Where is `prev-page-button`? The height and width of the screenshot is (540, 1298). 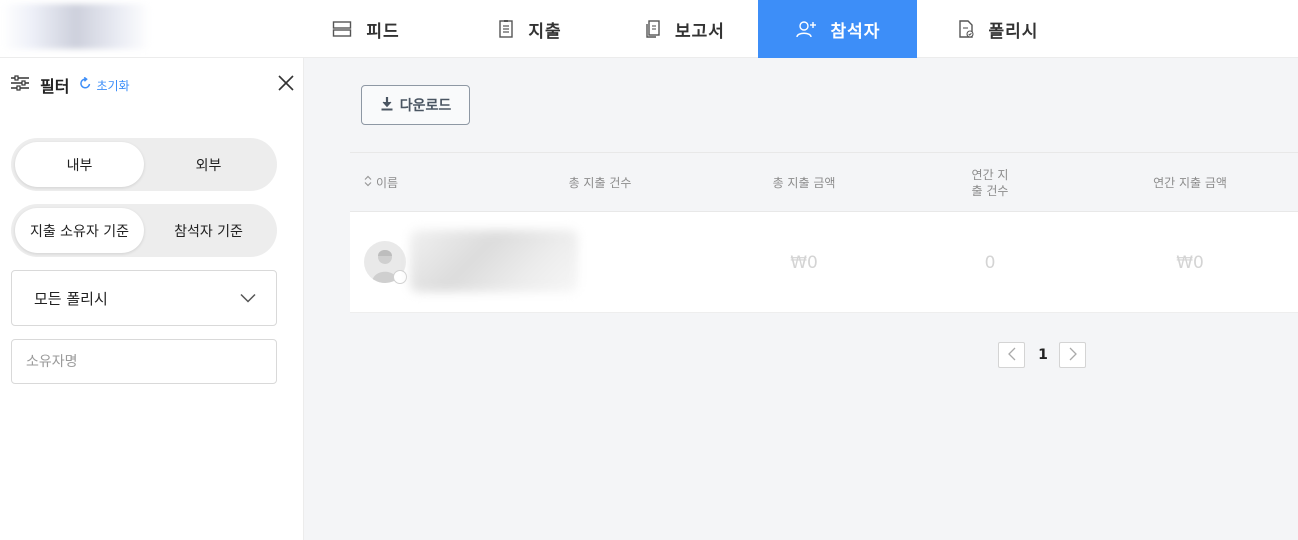 prev-page-button is located at coordinates (1011, 355).